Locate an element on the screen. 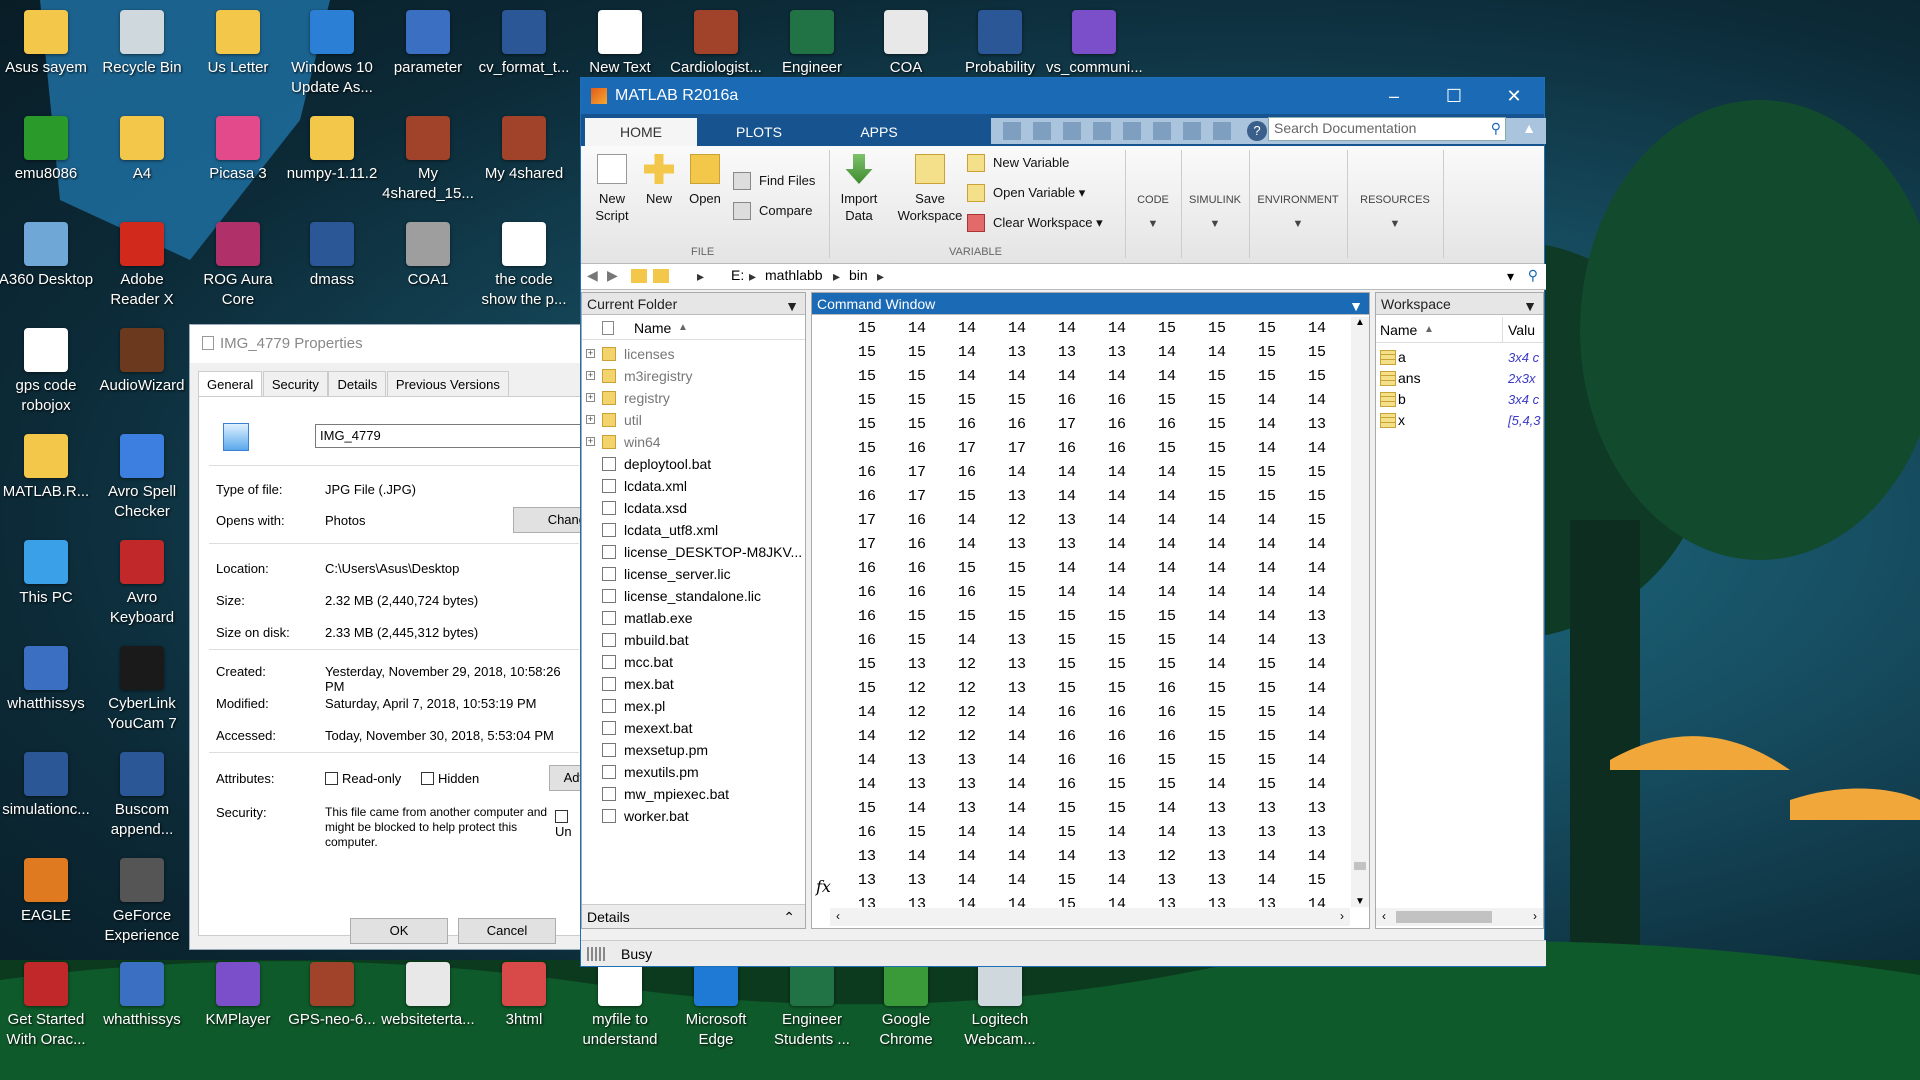  hidden-checkbox: Hidden is located at coordinates (450, 778).